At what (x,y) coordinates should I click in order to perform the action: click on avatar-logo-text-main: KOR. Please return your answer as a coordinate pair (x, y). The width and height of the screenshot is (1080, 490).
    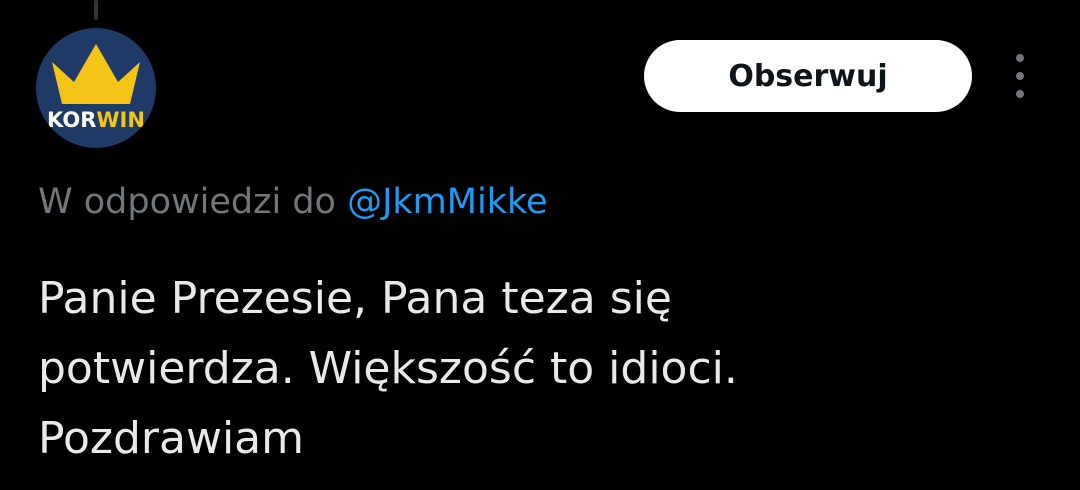
    Looking at the image, I should click on (72, 120).